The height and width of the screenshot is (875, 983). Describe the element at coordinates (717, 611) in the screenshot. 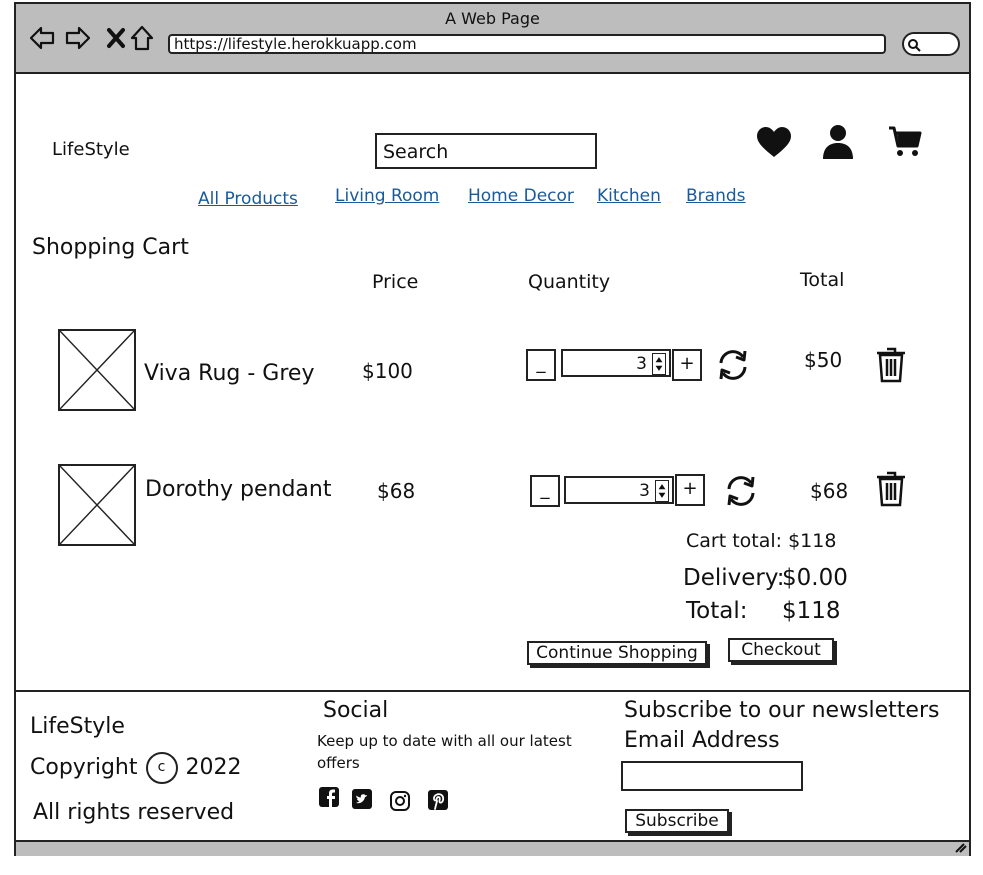

I see `total-label: Total:` at that location.